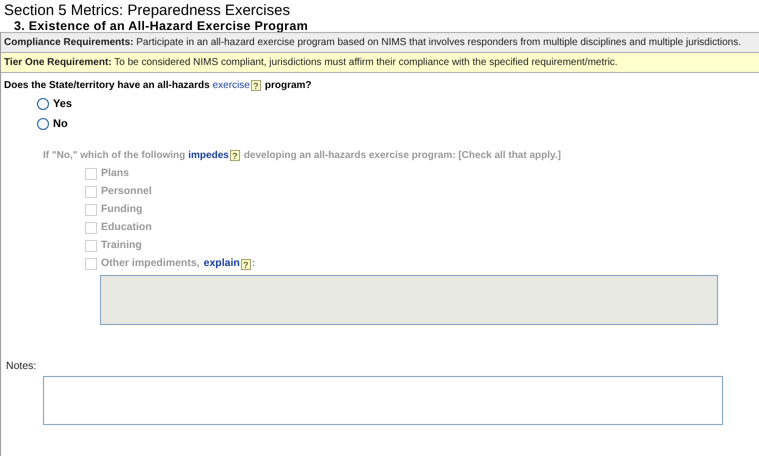 The width and height of the screenshot is (759, 456). Describe the element at coordinates (161, 26) in the screenshot. I see `metric-title: 3. Existence of an All-Hazard Exercise Program` at that location.